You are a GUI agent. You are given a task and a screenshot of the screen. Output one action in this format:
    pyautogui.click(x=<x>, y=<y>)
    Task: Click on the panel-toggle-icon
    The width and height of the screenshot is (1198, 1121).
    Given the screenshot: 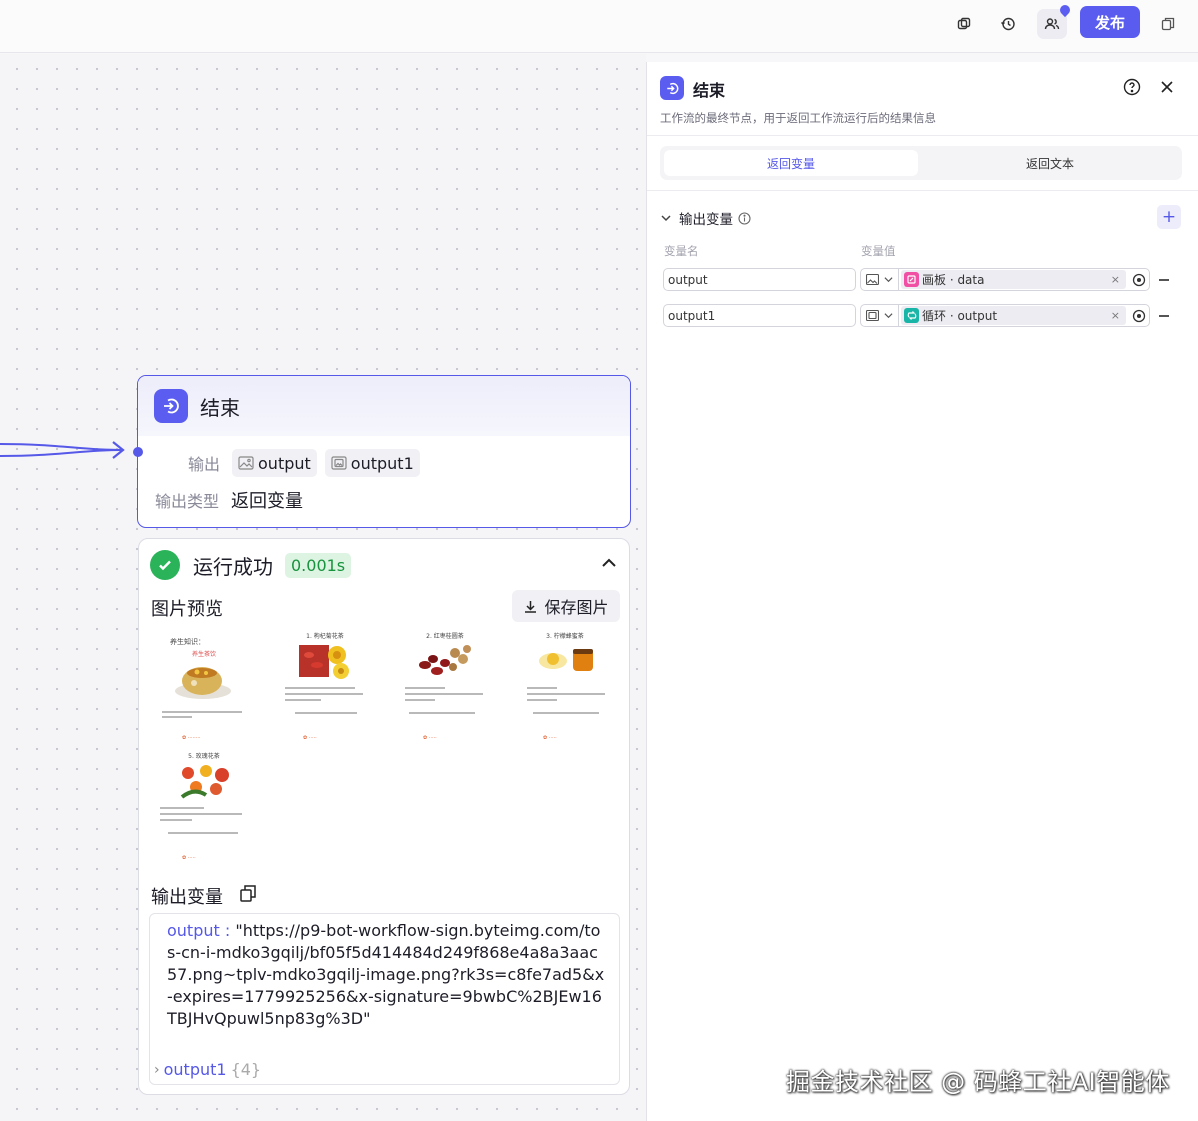 What is the action you would take?
    pyautogui.click(x=1168, y=24)
    